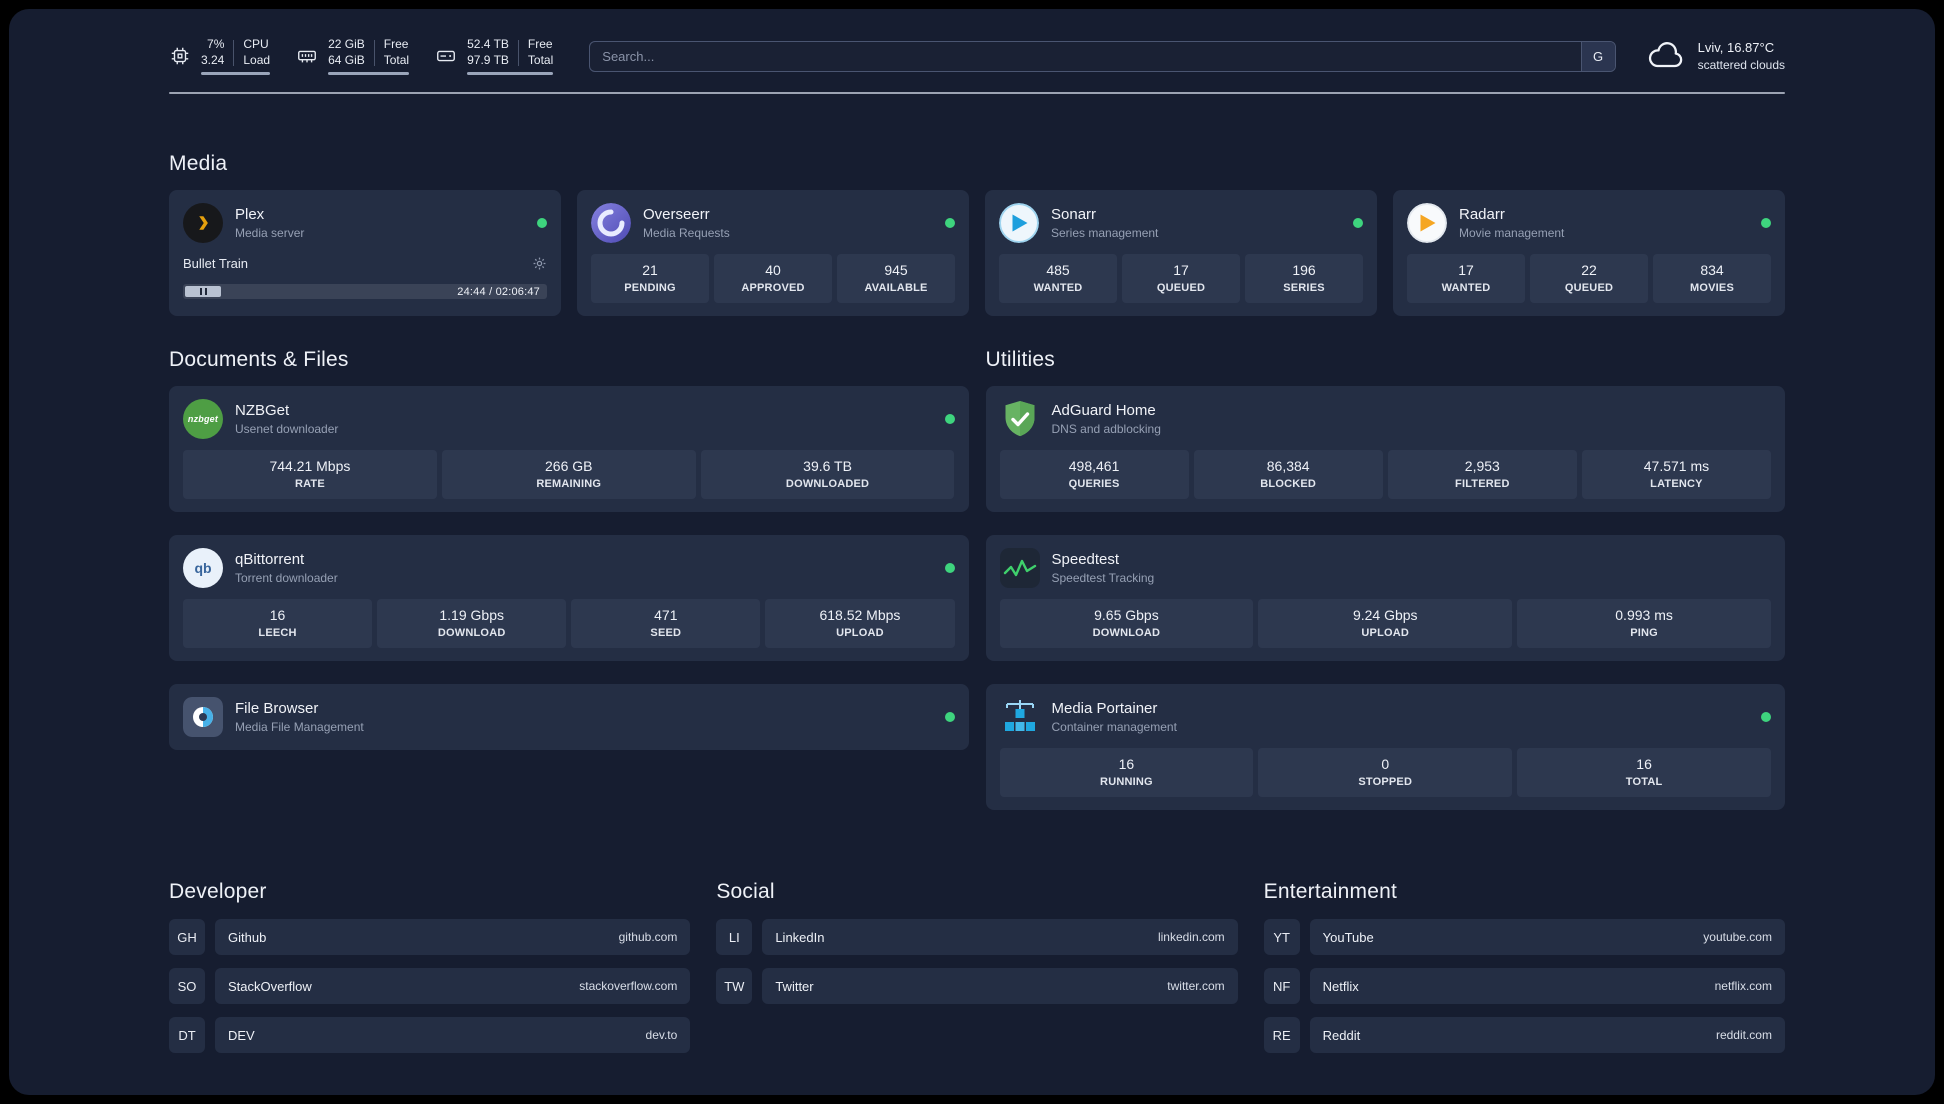 This screenshot has height=1104, width=1944. Describe the element at coordinates (896, 270) in the screenshot. I see `stat-value: 945` at that location.